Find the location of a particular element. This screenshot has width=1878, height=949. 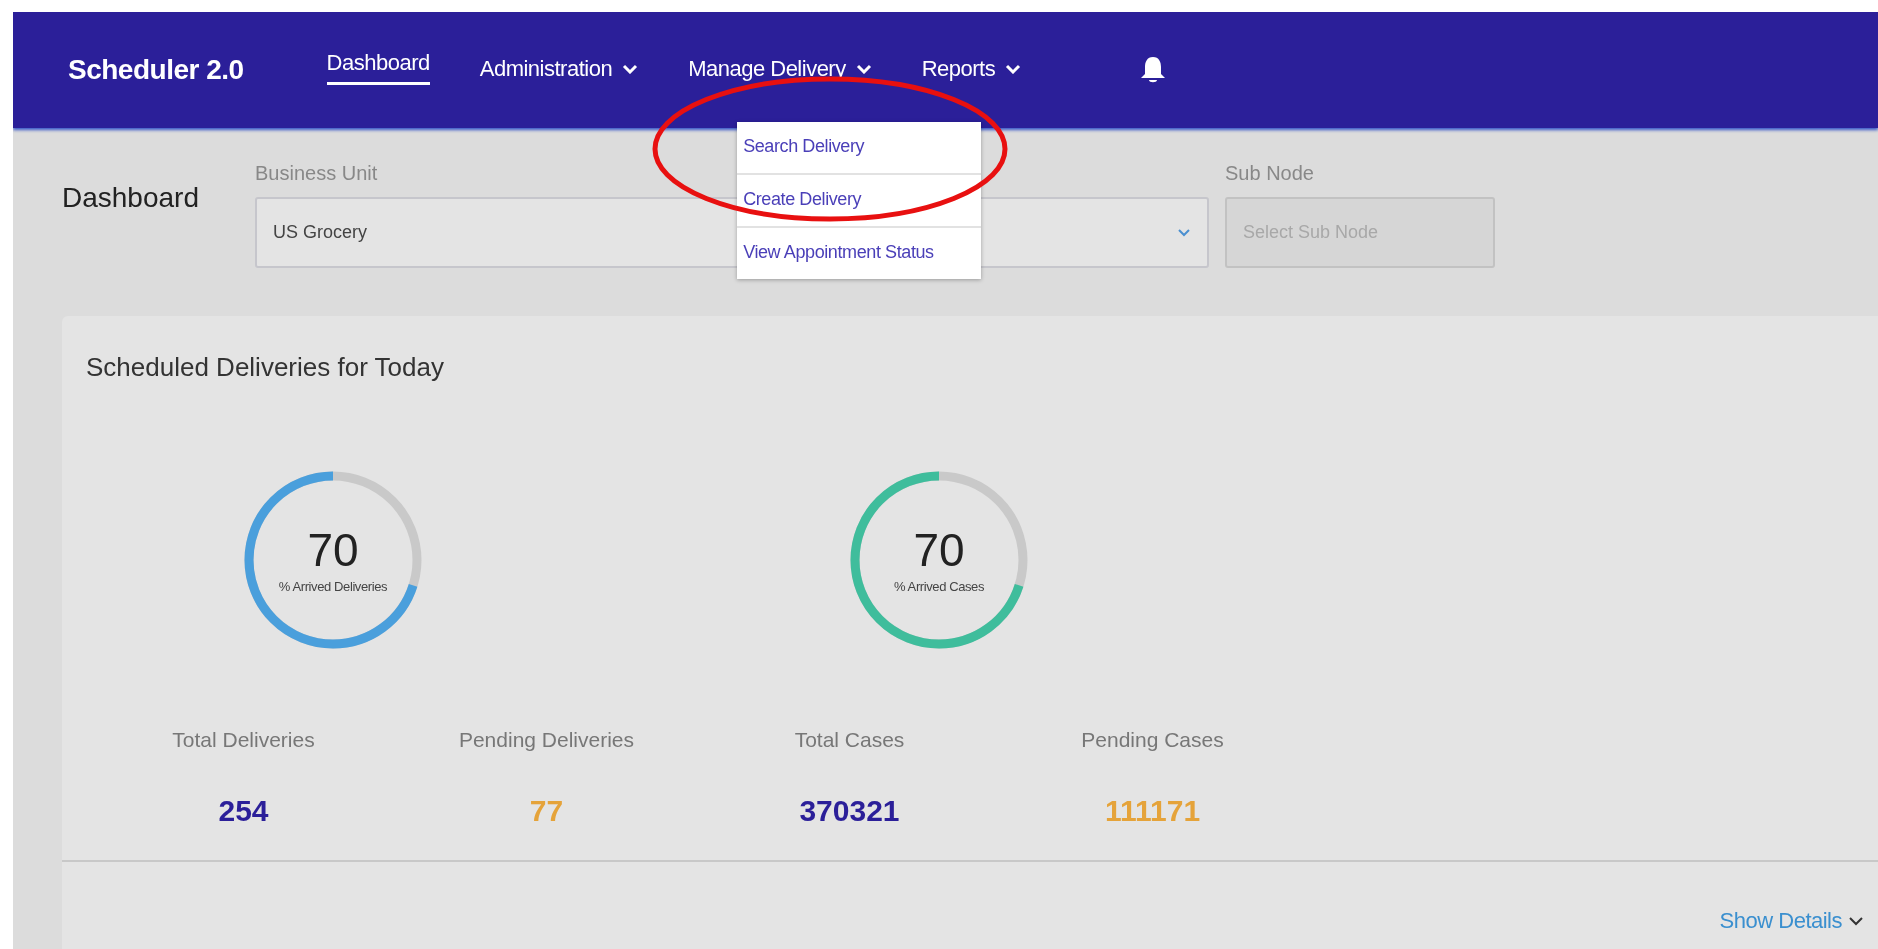

card-title: Scheduled Deliveries for Today is located at coordinates (265, 367).